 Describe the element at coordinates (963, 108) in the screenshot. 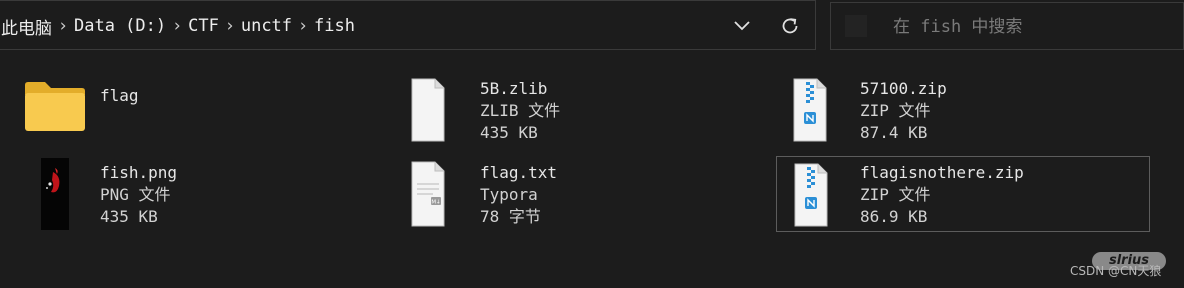

I see `file-item-57100-zip: 57100.zip ZIP 文件 87.4 KB` at that location.